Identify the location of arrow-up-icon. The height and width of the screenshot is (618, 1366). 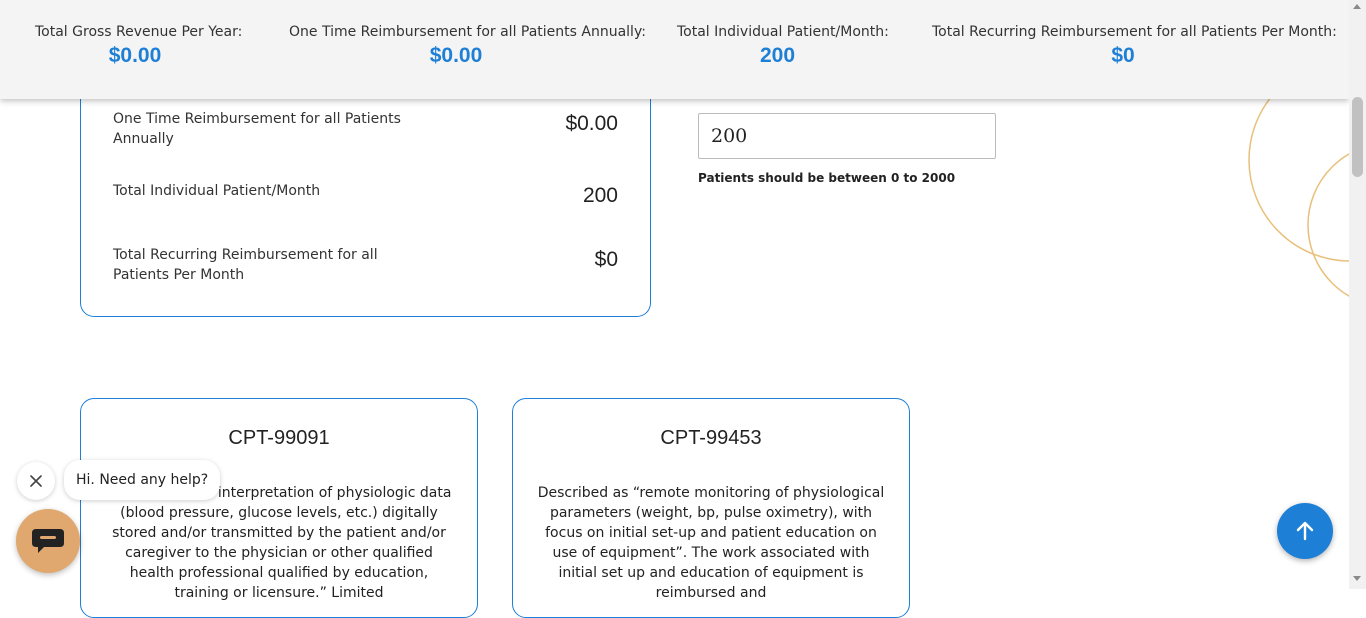
(1305, 531).